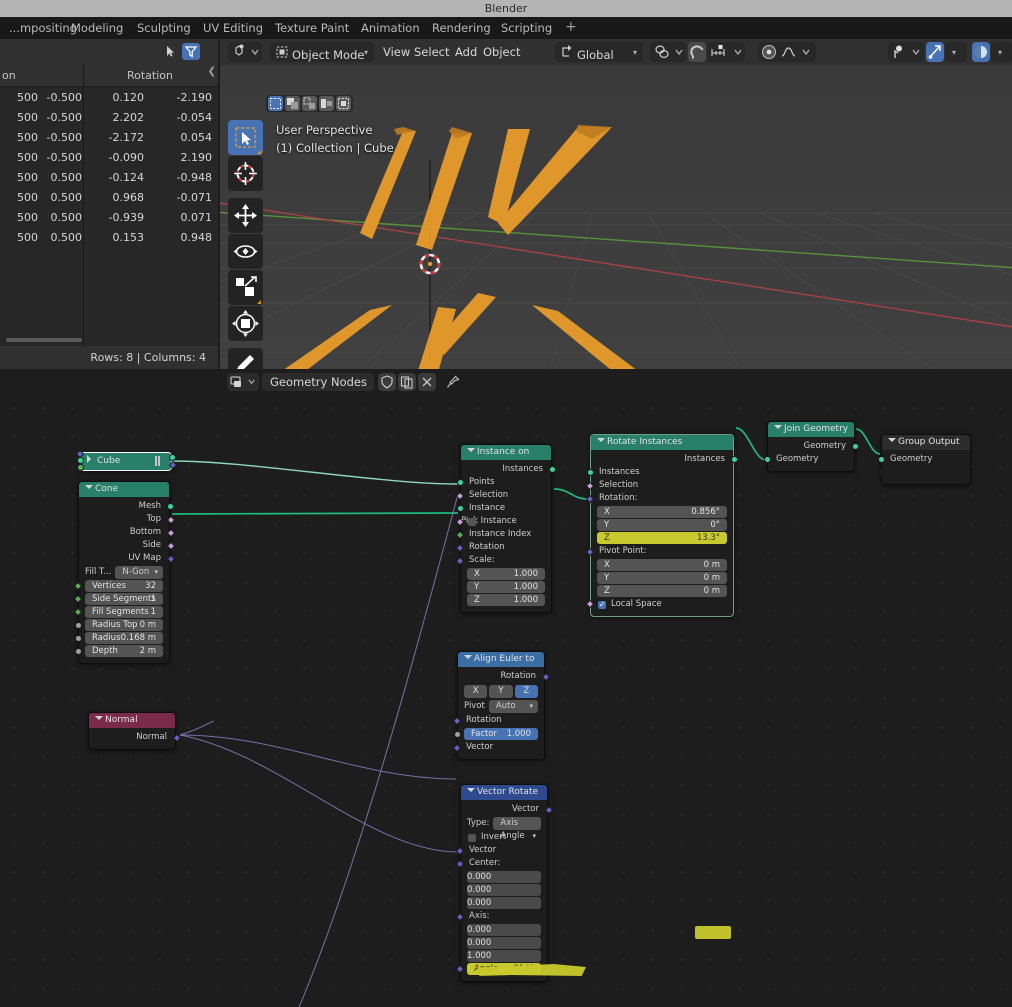 The width and height of the screenshot is (1012, 1007). I want to click on node-header: Rotate Instances, so click(662, 442).